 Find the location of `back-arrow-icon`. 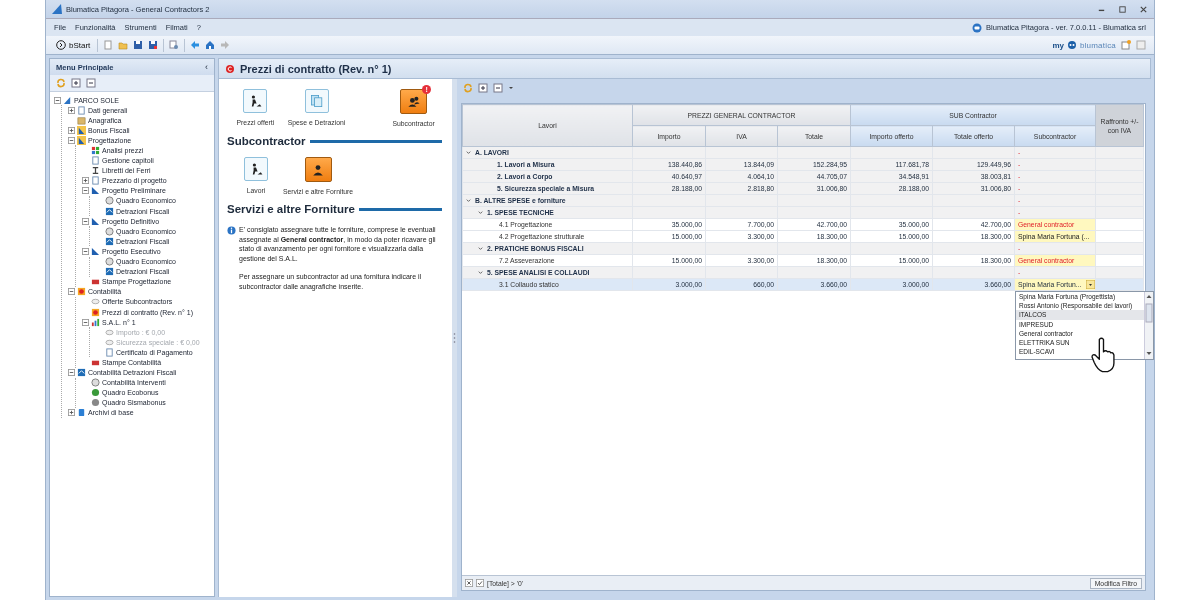

back-arrow-icon is located at coordinates (195, 45).